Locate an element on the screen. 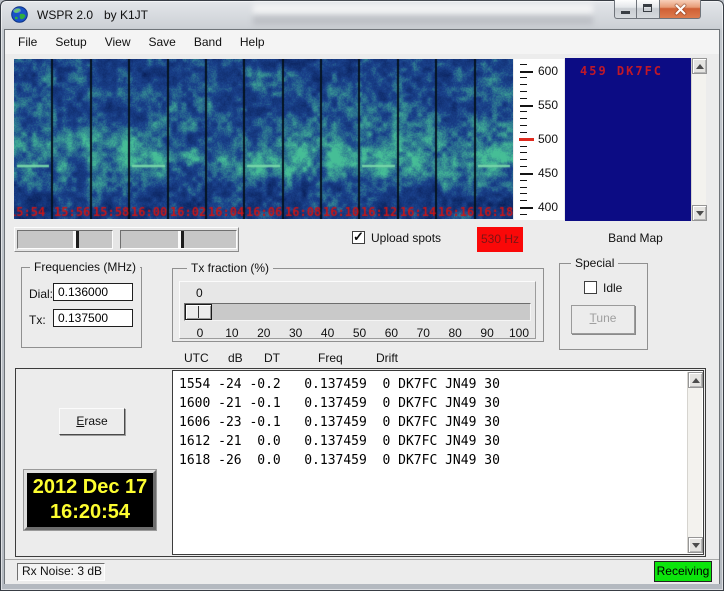 The image size is (724, 591). band-map-label: Band Map is located at coordinates (635, 238).